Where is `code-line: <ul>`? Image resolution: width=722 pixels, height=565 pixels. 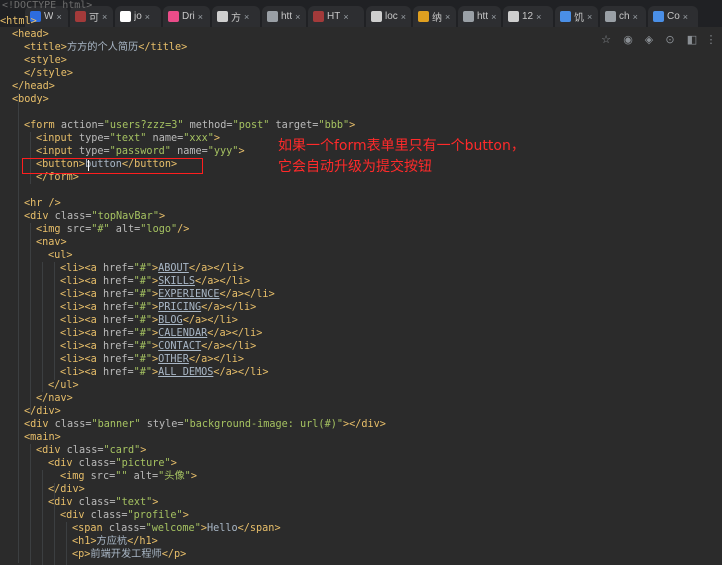
code-line: <ul> is located at coordinates (60, 255).